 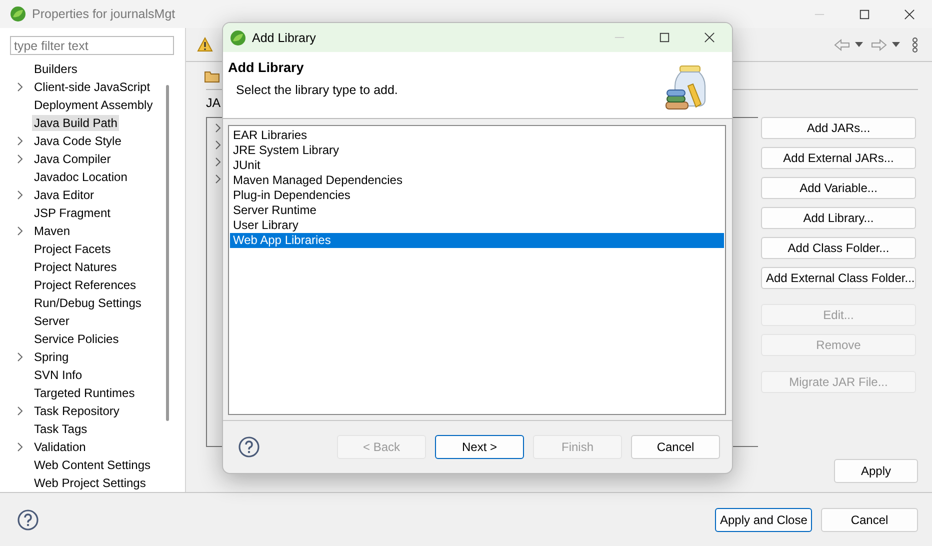 What do you see at coordinates (51, 357) in the screenshot?
I see `nav-item: Spring` at bounding box center [51, 357].